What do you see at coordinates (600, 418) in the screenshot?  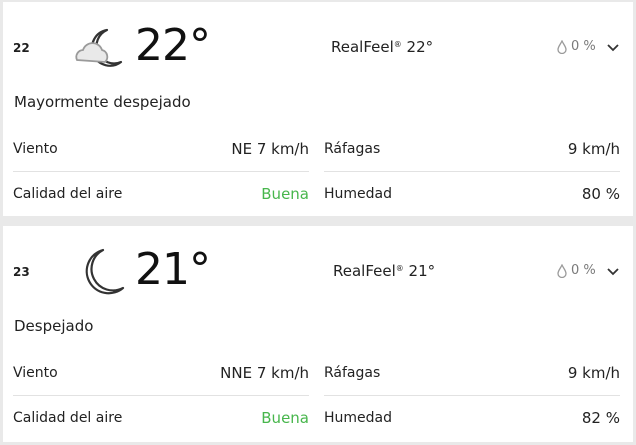 I see `humidity-value: 82 %` at bounding box center [600, 418].